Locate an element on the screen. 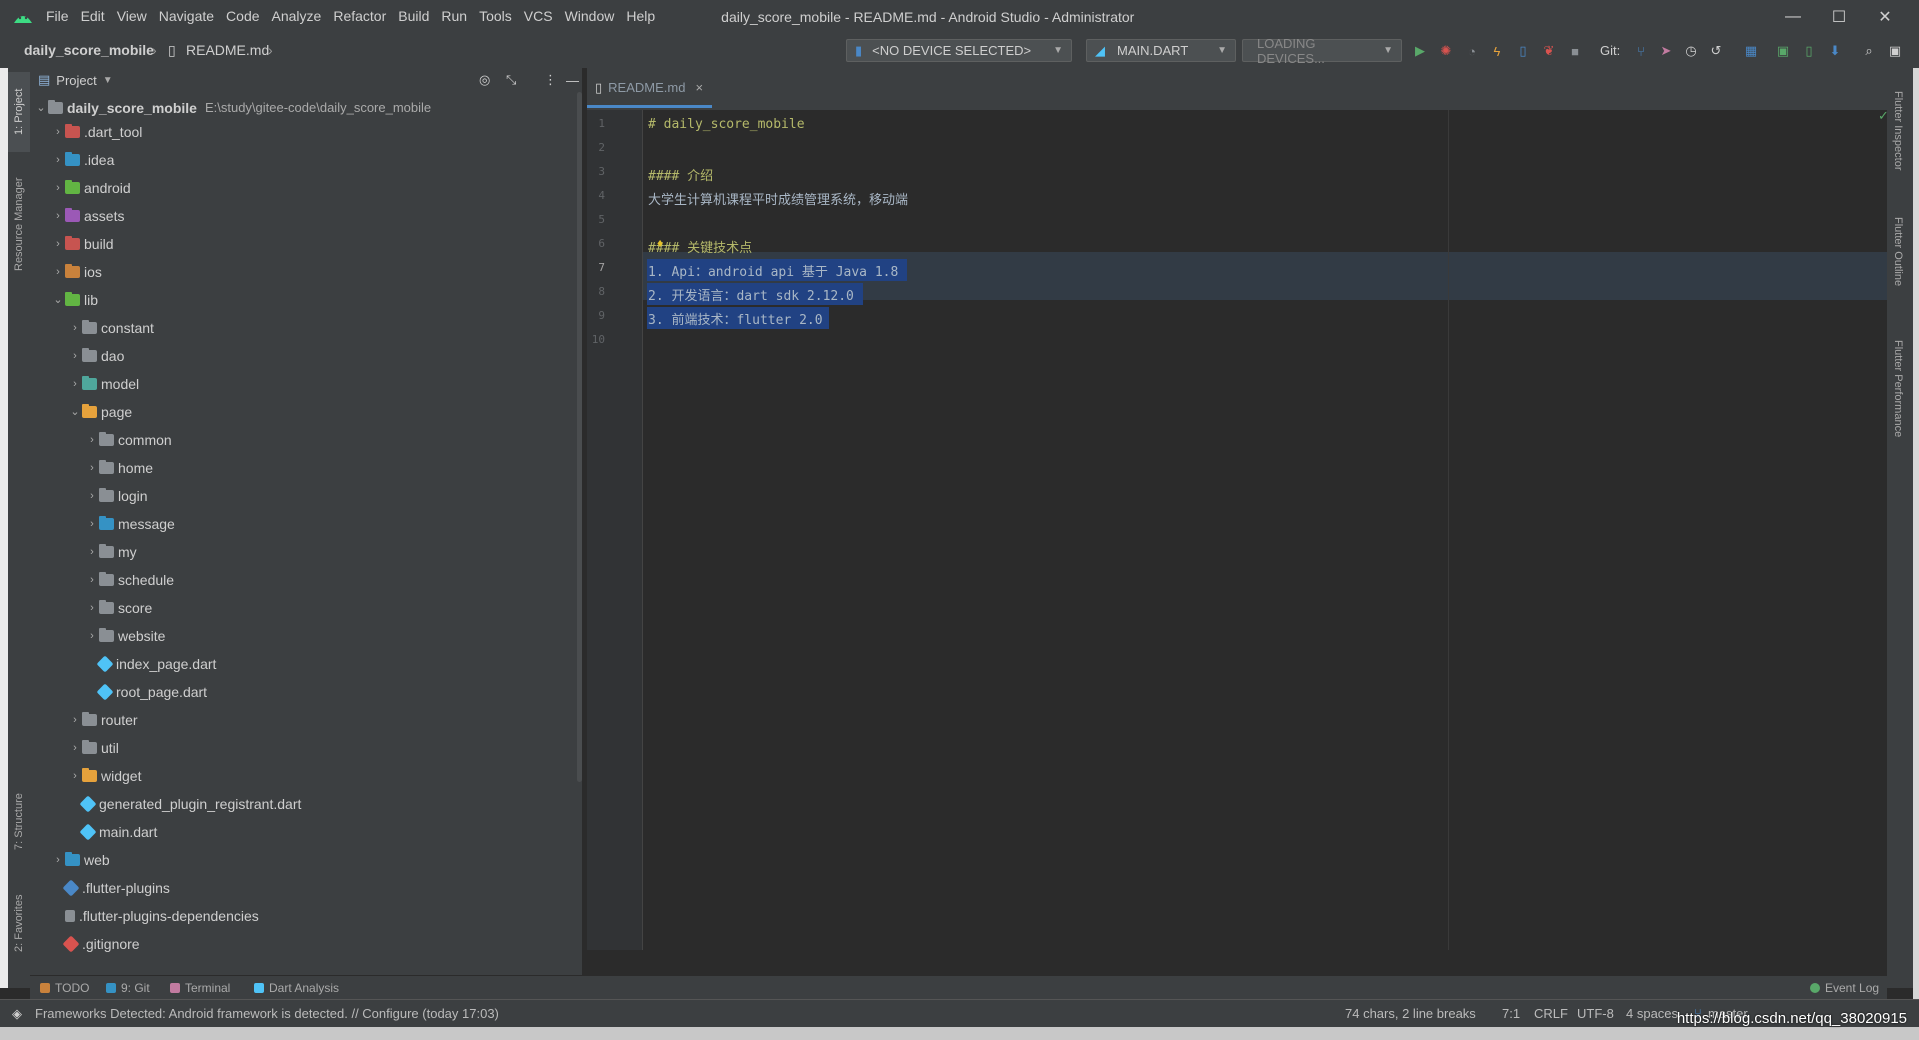  tree-item-build: › build is located at coordinates (82, 244).